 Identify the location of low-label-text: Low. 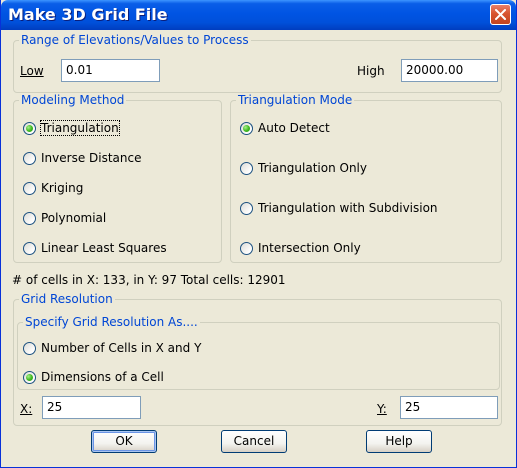
(32, 71).